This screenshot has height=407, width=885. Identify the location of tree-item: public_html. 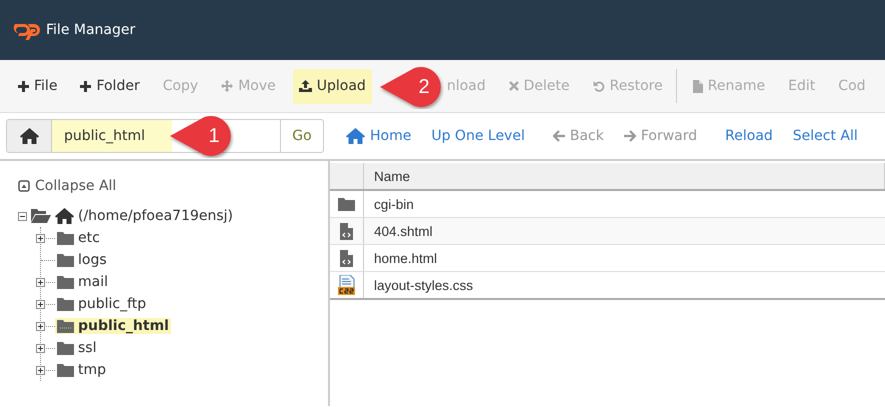
(113, 326).